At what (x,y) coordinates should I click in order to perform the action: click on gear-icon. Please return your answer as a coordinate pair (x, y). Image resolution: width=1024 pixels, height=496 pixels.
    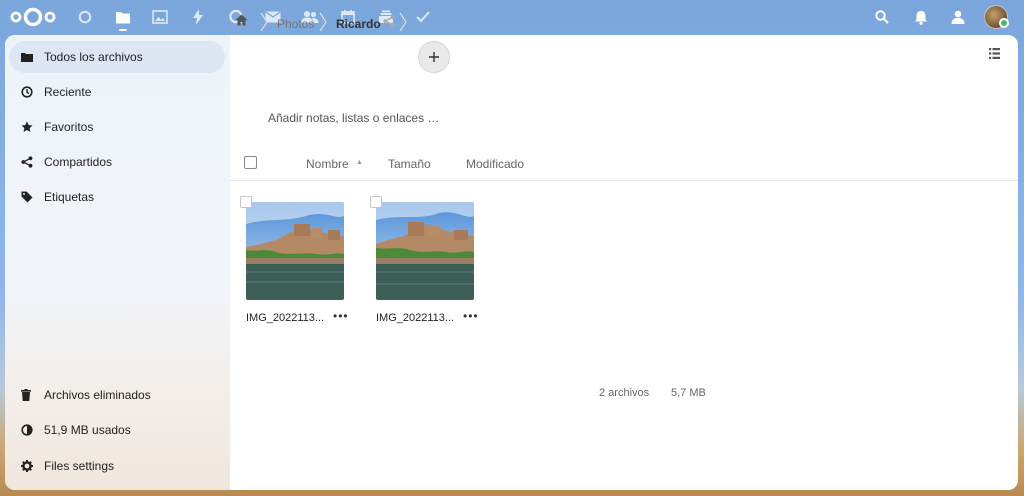
    Looking at the image, I should click on (24, 466).